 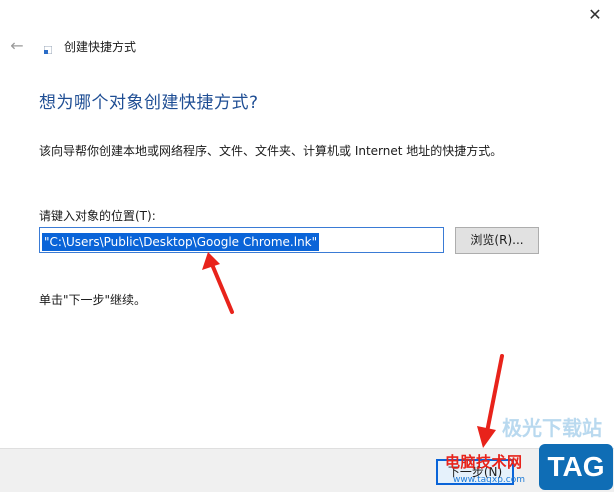 I want to click on page-heading: 想为哪个对象创建快捷方式?, so click(x=149, y=103).